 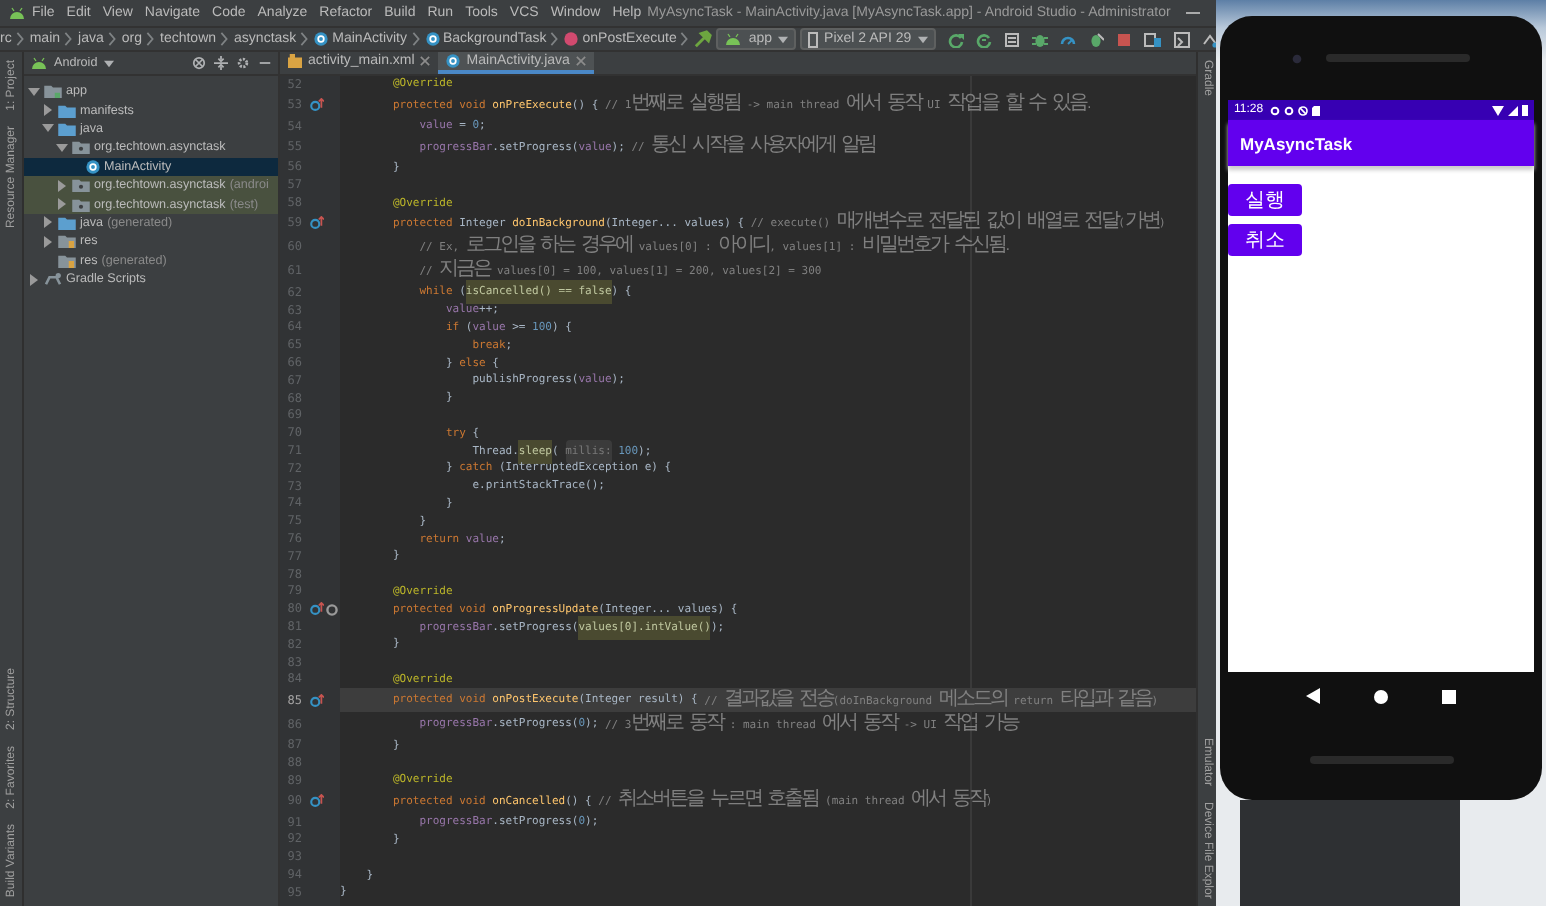 I want to click on phone-icon, so click(x=813, y=39).